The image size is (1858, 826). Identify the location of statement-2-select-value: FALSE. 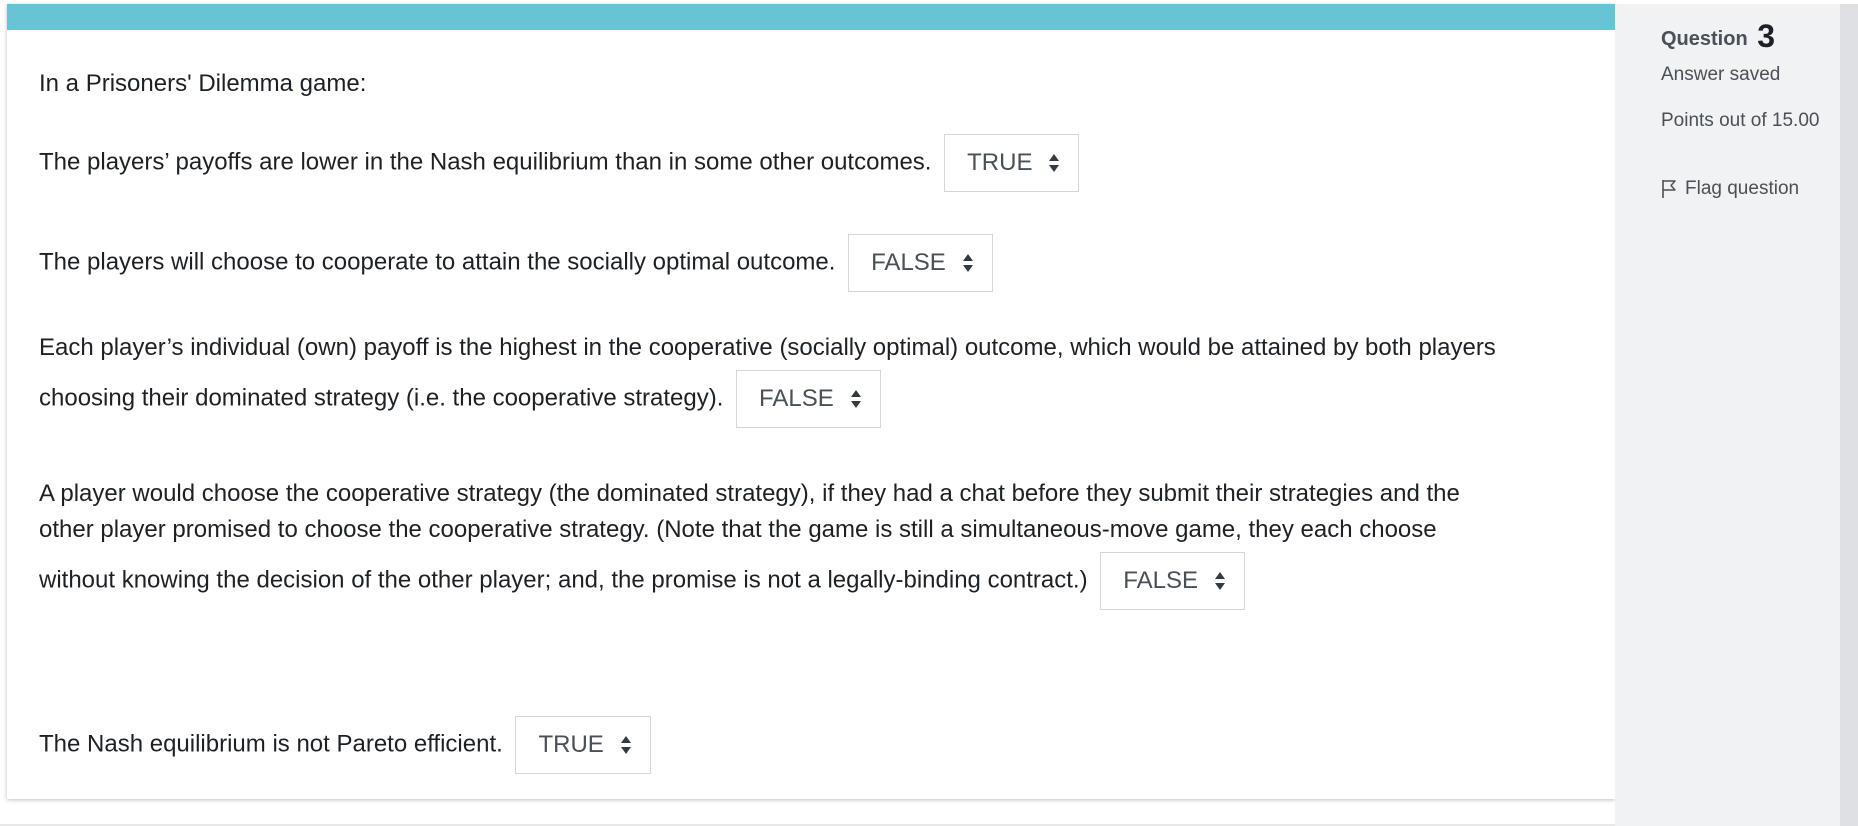
(908, 262).